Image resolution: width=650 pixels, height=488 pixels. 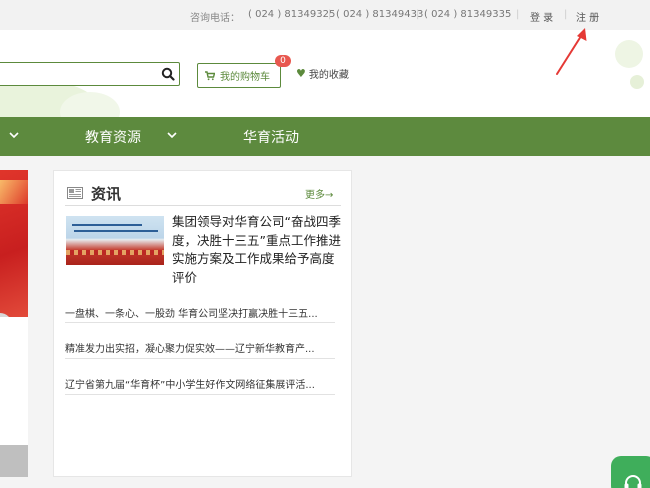 What do you see at coordinates (587, 16) in the screenshot?
I see `register-link: 注 册` at bounding box center [587, 16].